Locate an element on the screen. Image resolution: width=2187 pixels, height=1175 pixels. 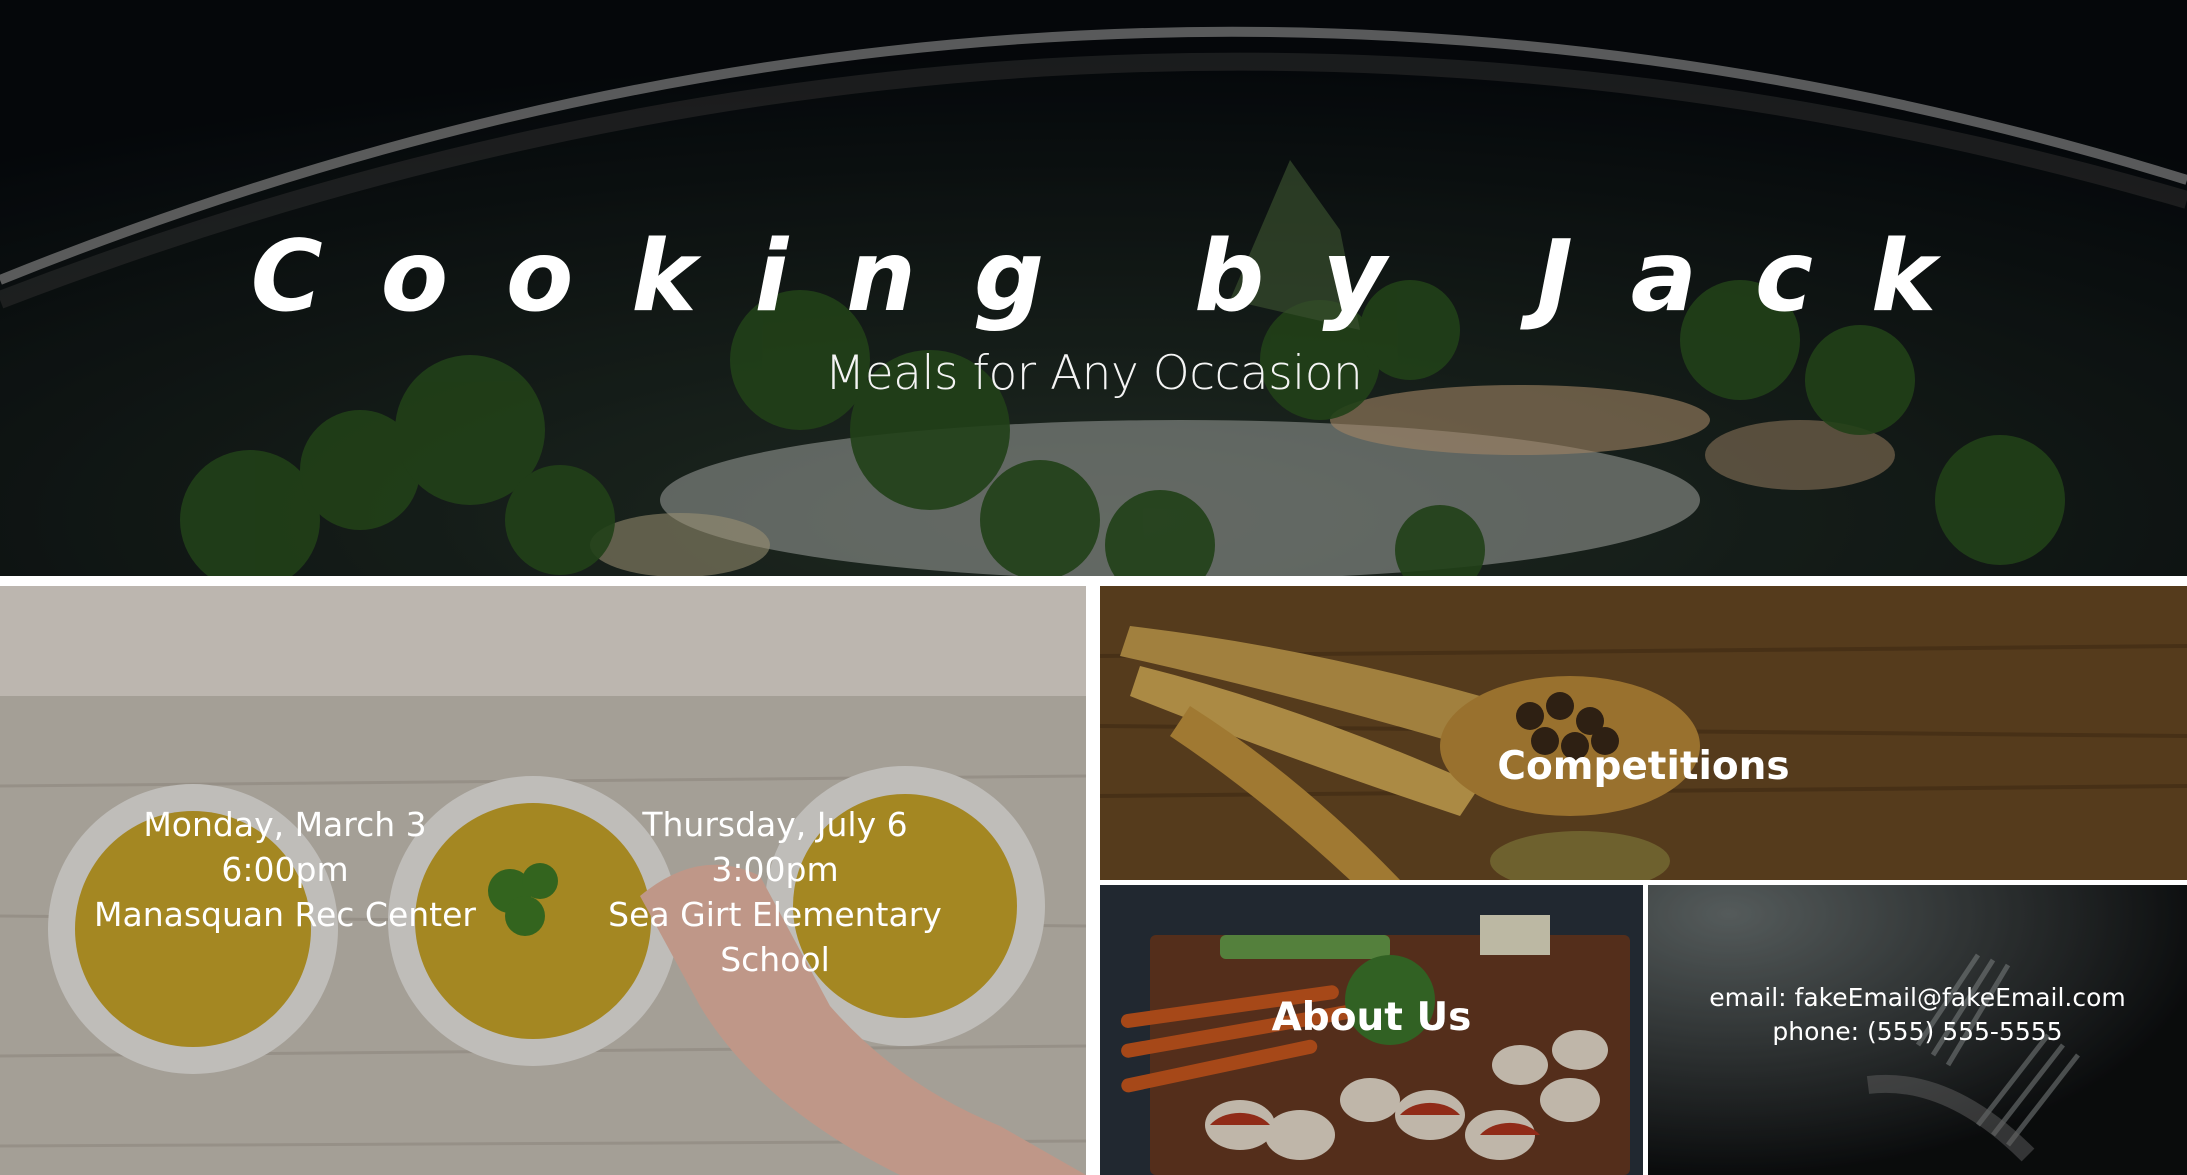
contact-email: email: fakeEmail@fakeEmail.com is located at coordinates (1917, 998).